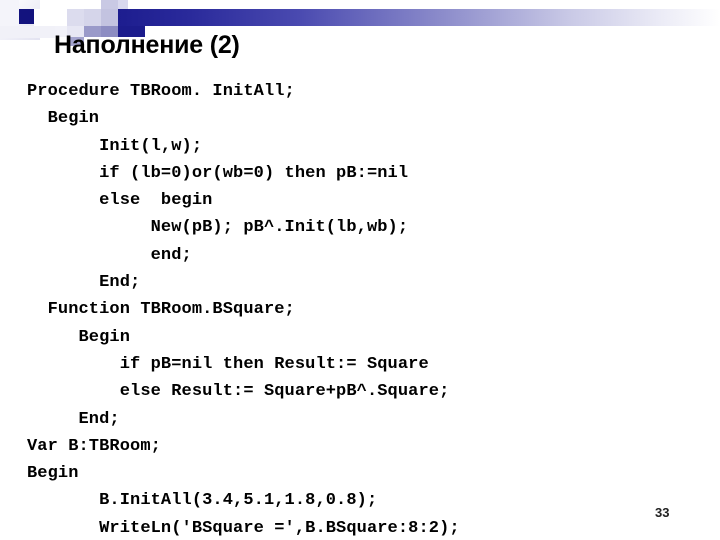 This screenshot has height=540, width=720. What do you see at coordinates (94, 446) in the screenshot?
I see `code-line: Var B:TBRoom;` at bounding box center [94, 446].